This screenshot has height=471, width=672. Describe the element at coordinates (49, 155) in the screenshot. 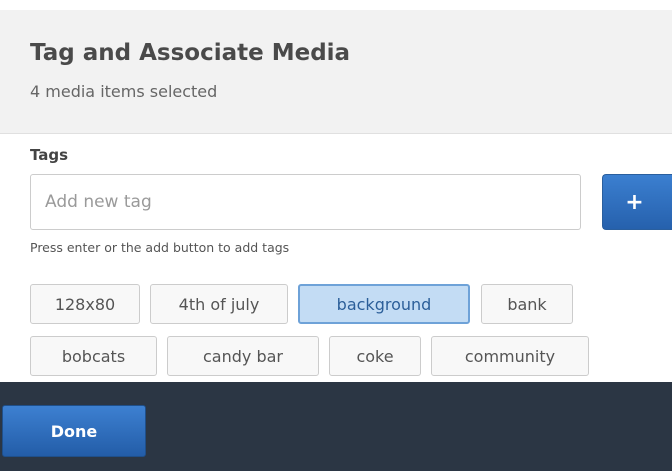

I see `tags-label: Tags` at that location.